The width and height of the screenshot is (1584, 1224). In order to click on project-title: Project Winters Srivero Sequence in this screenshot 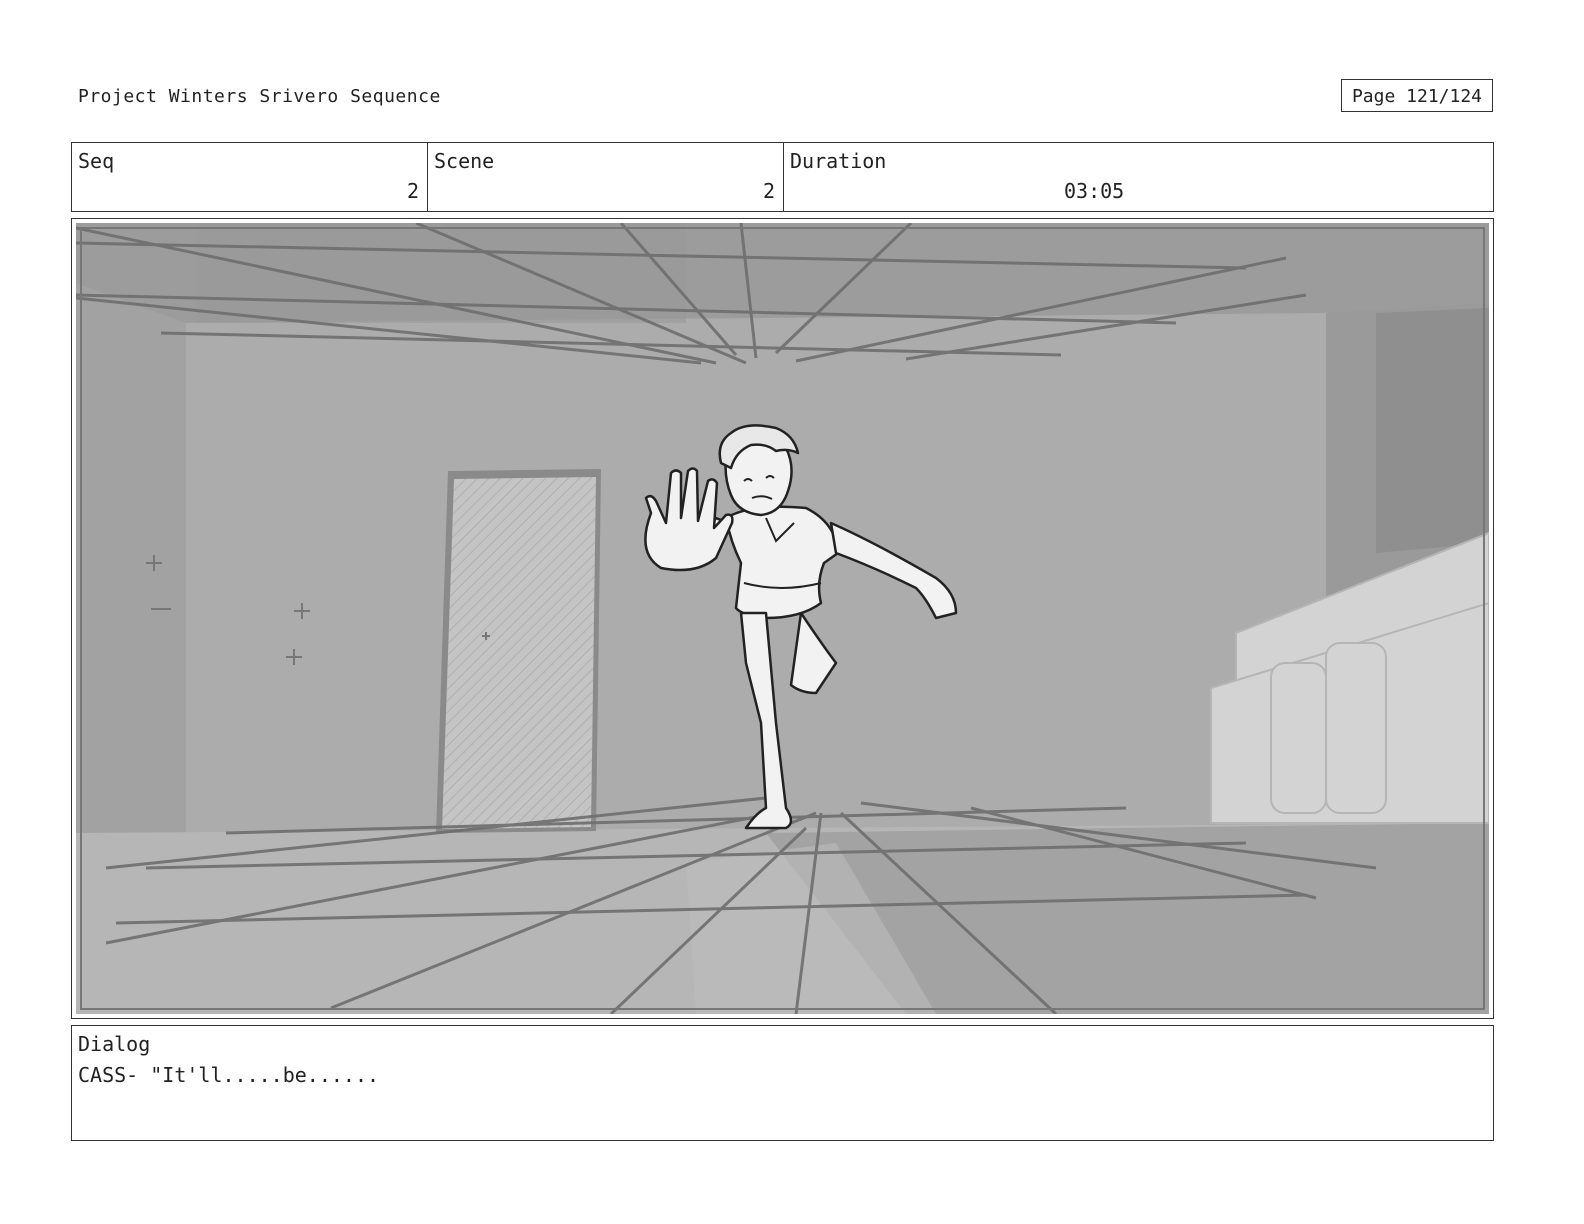, I will do `click(259, 96)`.